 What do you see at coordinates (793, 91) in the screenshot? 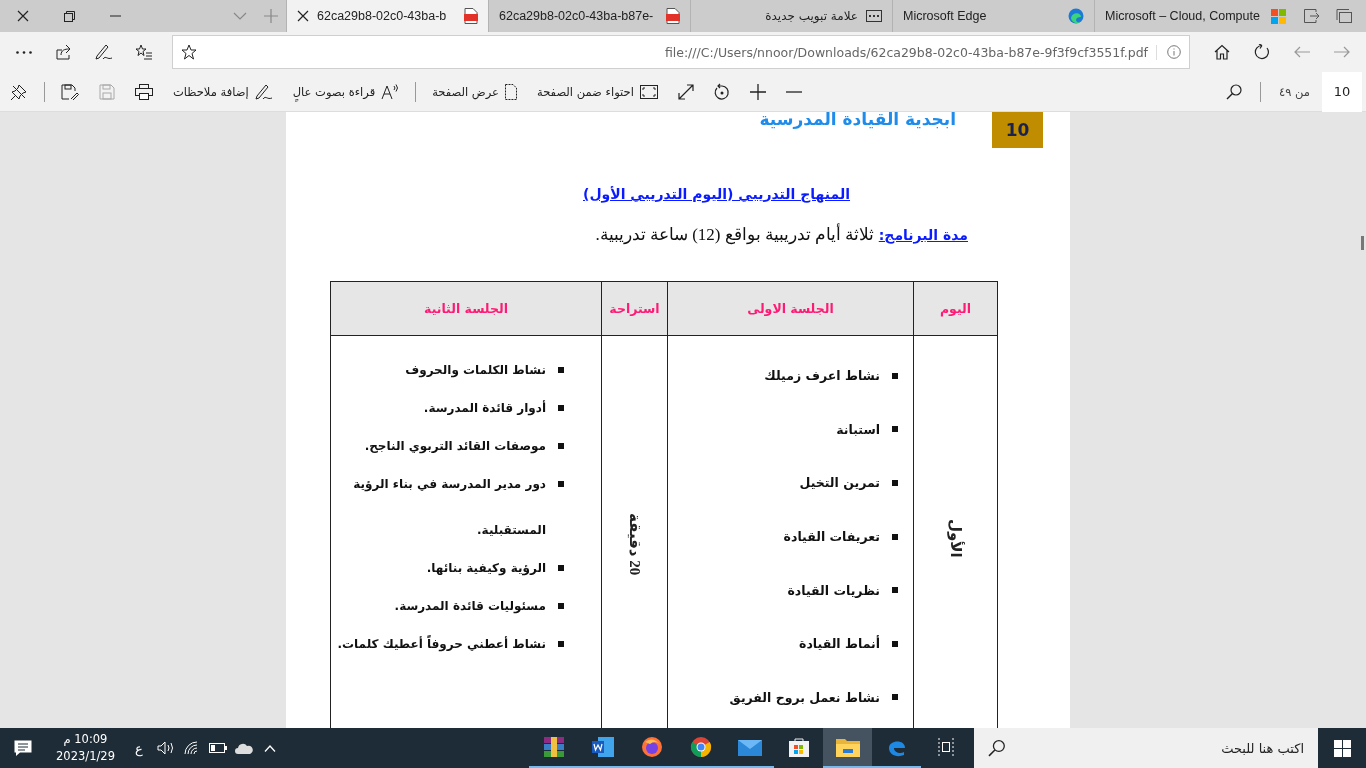
I see `zoom-out-icon` at bounding box center [793, 91].